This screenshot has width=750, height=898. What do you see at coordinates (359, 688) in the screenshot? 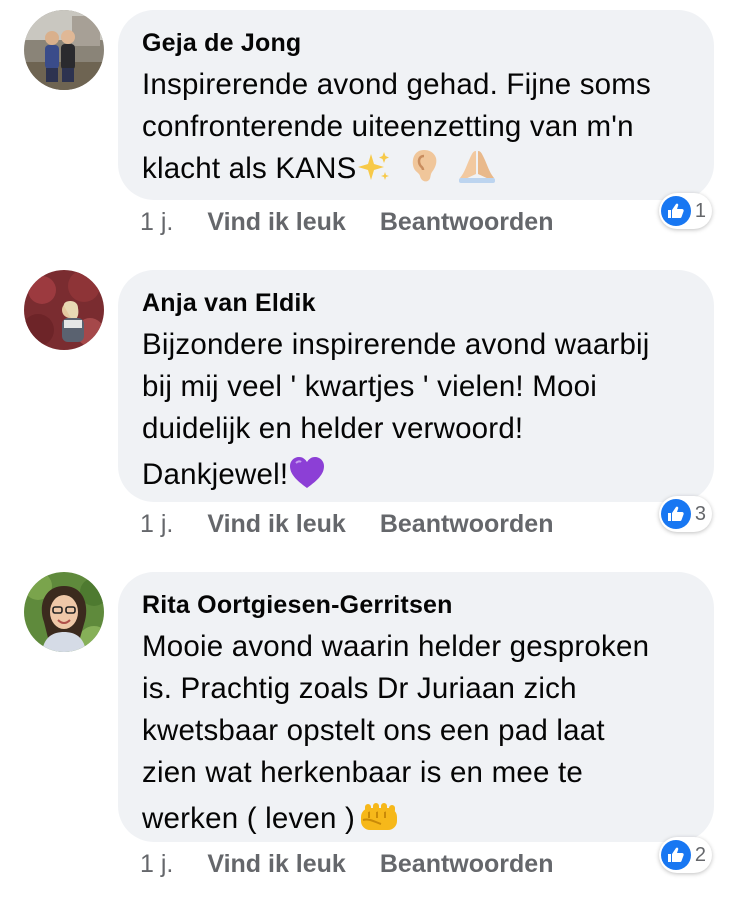
I see `comment-line: is. Prachtig zoals Dr Juriaan zich` at bounding box center [359, 688].